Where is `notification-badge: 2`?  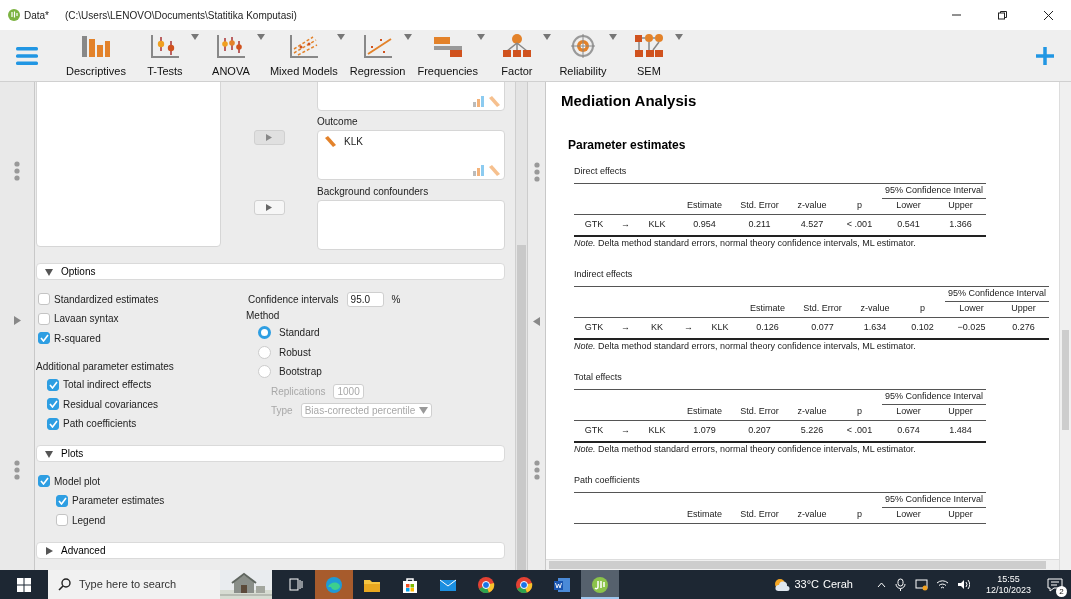 notification-badge: 2 is located at coordinates (1061, 591).